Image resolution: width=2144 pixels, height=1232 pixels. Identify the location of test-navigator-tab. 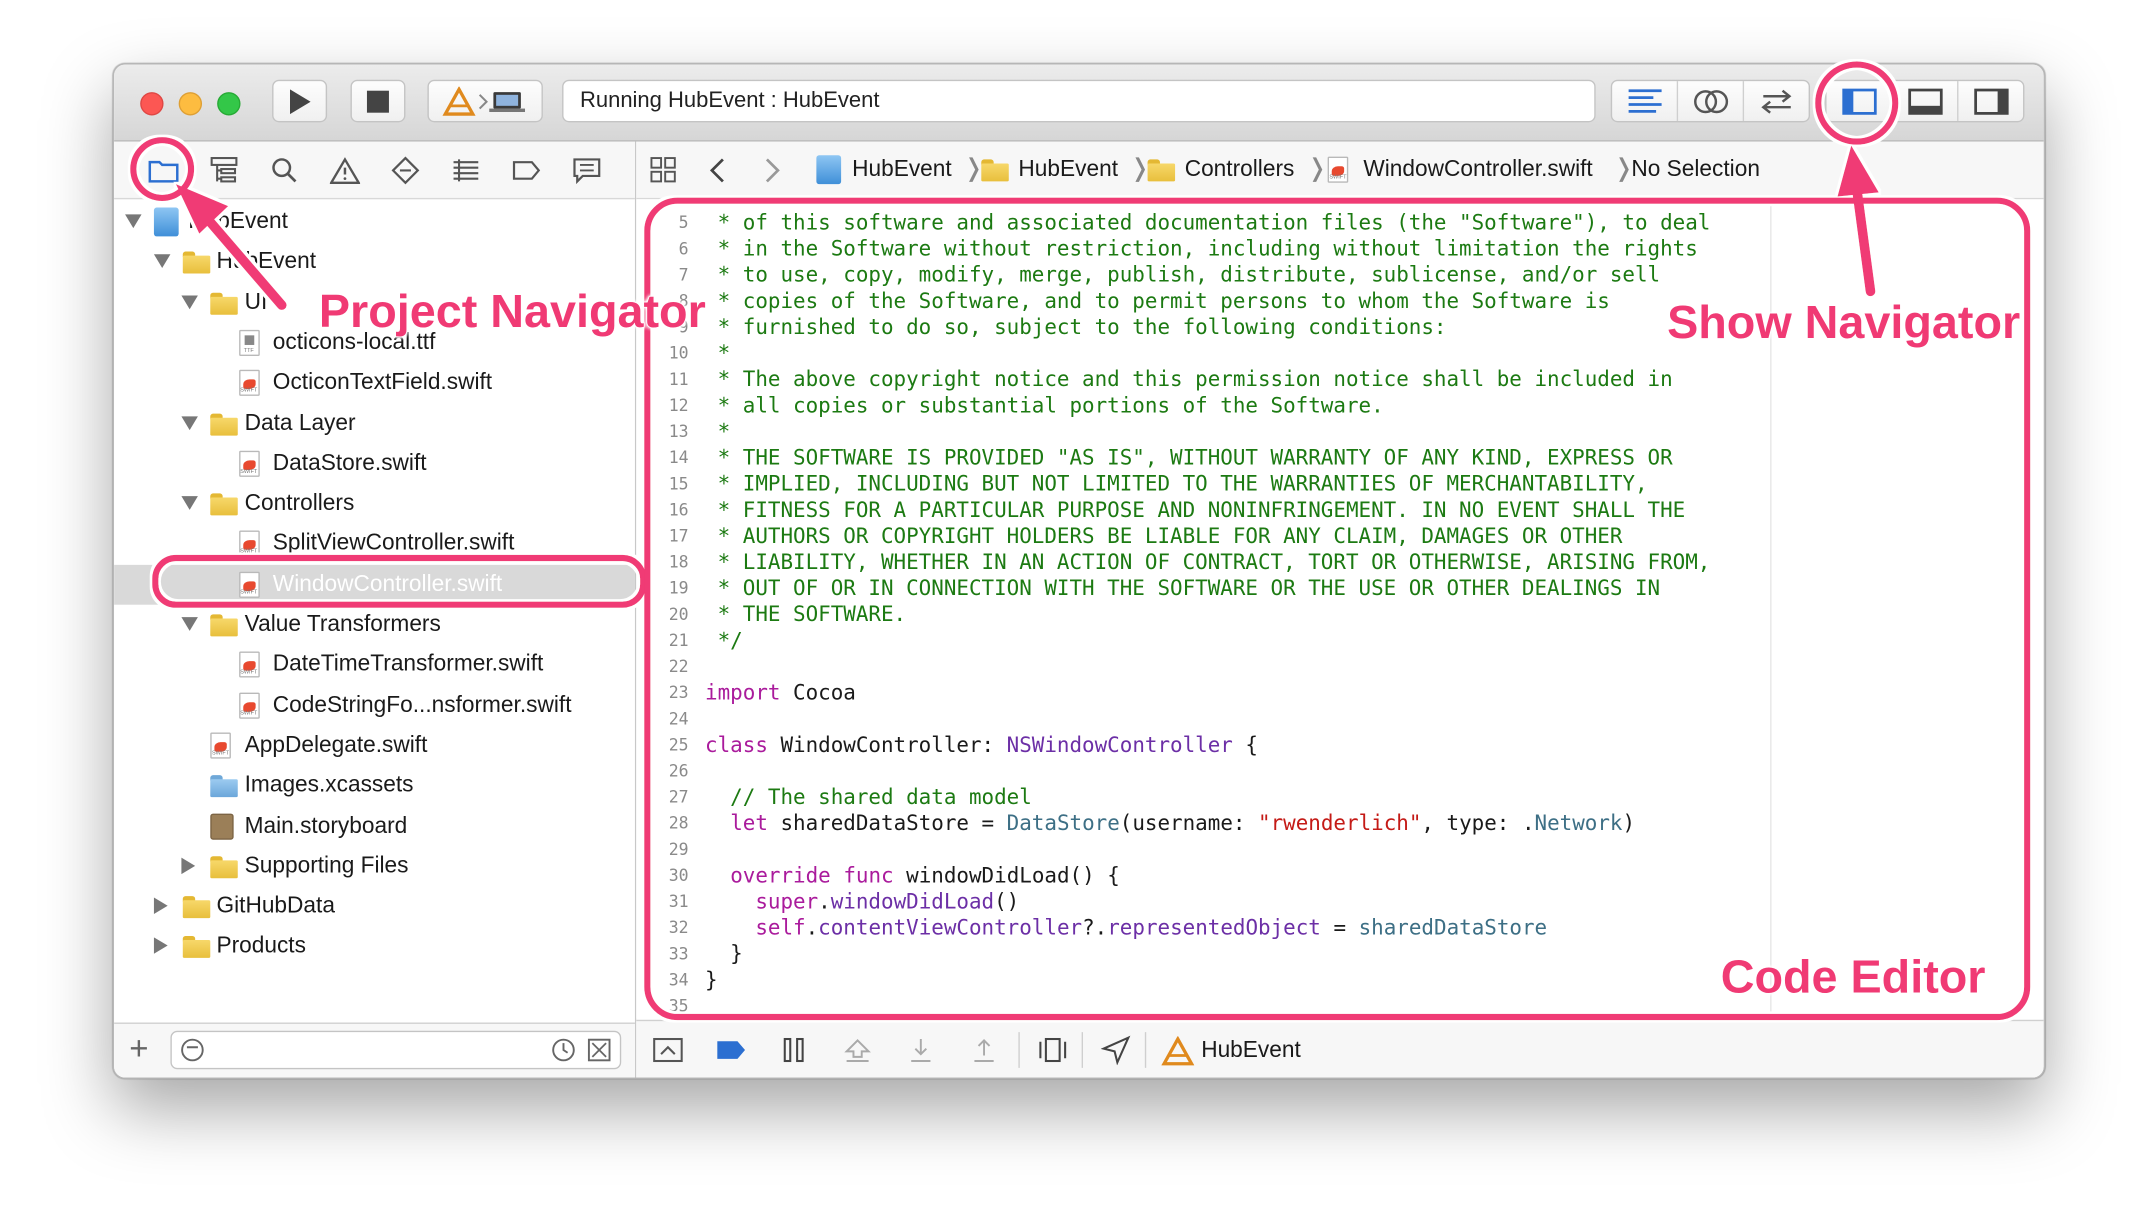
(405, 170).